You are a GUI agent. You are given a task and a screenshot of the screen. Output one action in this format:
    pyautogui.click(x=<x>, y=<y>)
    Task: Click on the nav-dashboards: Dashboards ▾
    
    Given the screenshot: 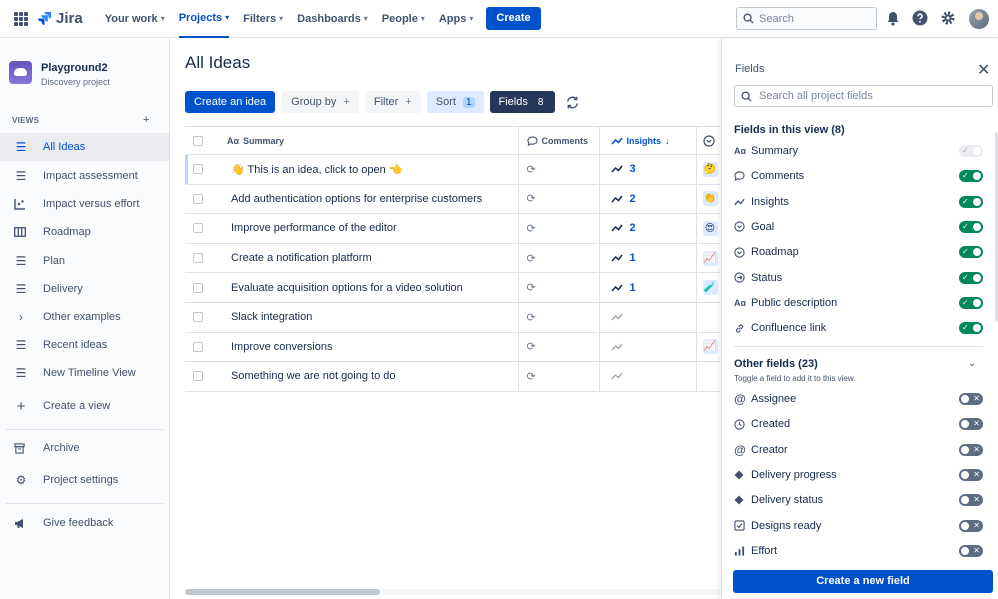 What is the action you would take?
    pyautogui.click(x=332, y=19)
    